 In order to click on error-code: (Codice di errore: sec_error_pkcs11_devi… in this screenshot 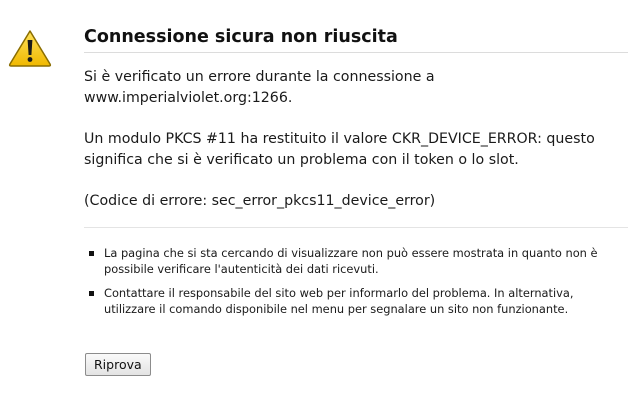, I will do `click(260, 201)`.